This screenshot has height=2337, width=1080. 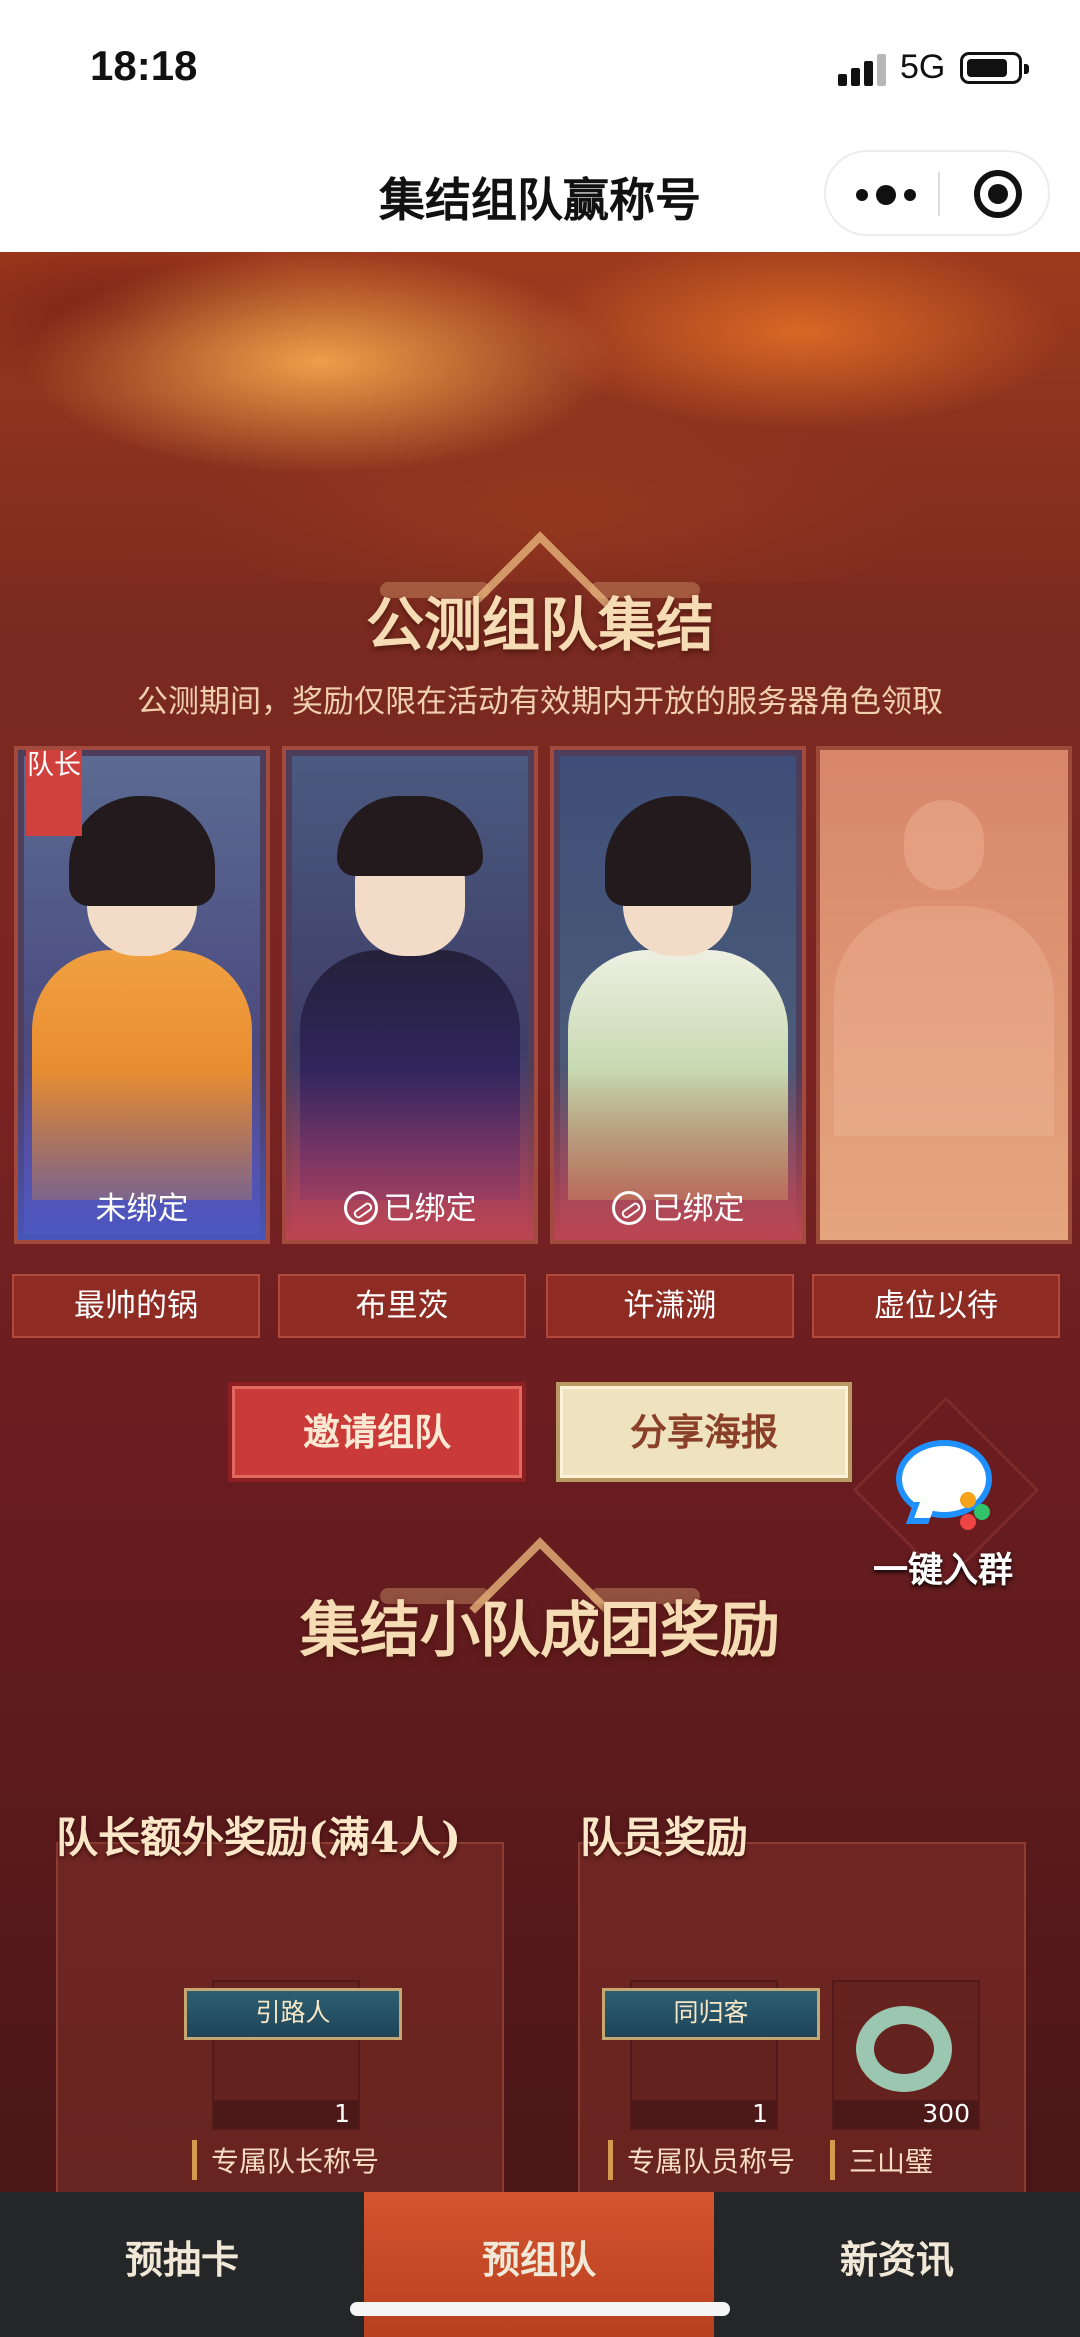 What do you see at coordinates (704, 1432) in the screenshot?
I see `share-poster-button: 分享海报` at bounding box center [704, 1432].